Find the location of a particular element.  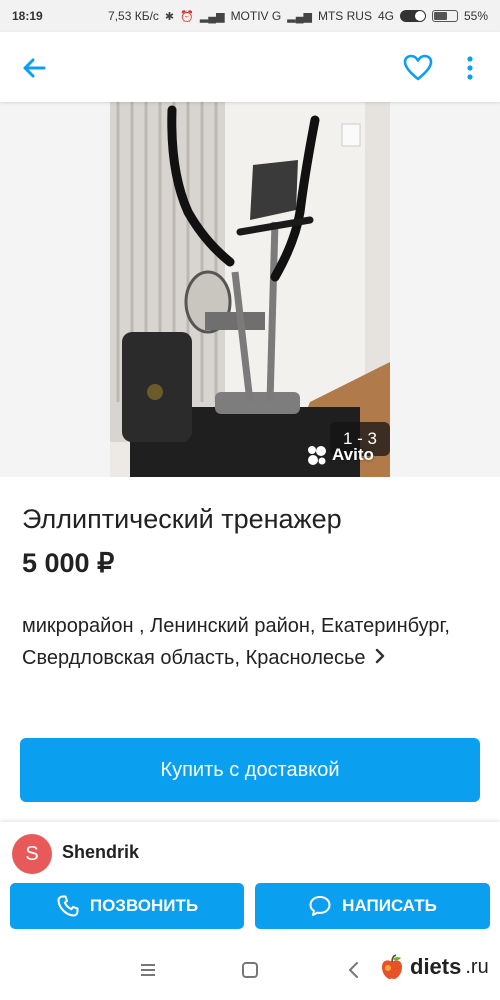

signal-icon-2: ▂▄▆ is located at coordinates (299, 16).